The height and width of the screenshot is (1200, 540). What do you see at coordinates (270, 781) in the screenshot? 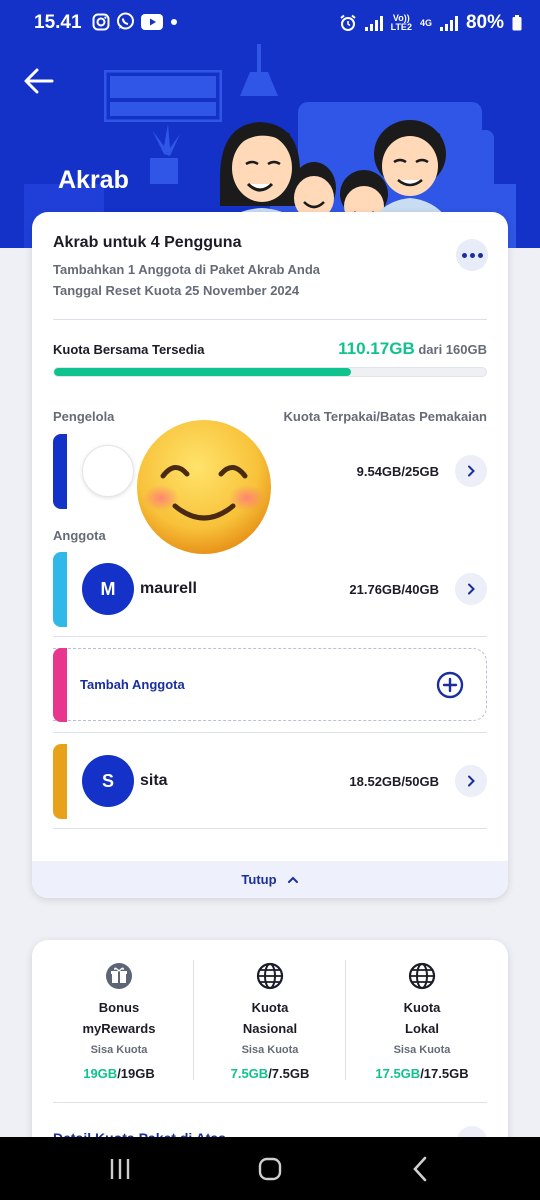
I see `member-row: S sita 18.52GB/50GB` at bounding box center [270, 781].